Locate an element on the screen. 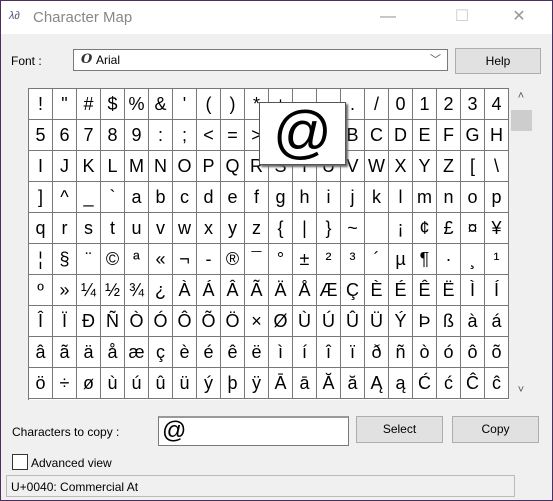 The image size is (553, 501). character-cell: ò is located at coordinates (425, 352).